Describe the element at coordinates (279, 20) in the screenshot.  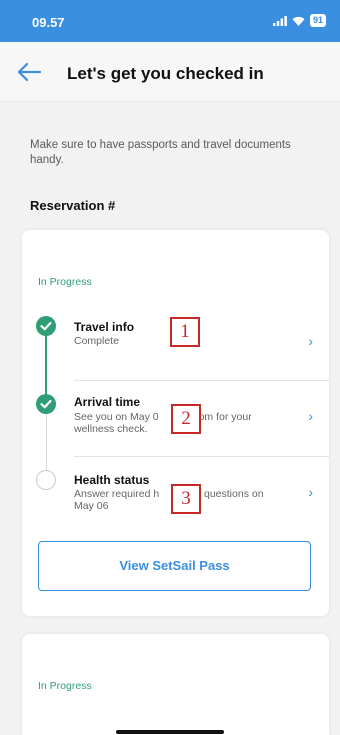
I see `signal-icon` at that location.